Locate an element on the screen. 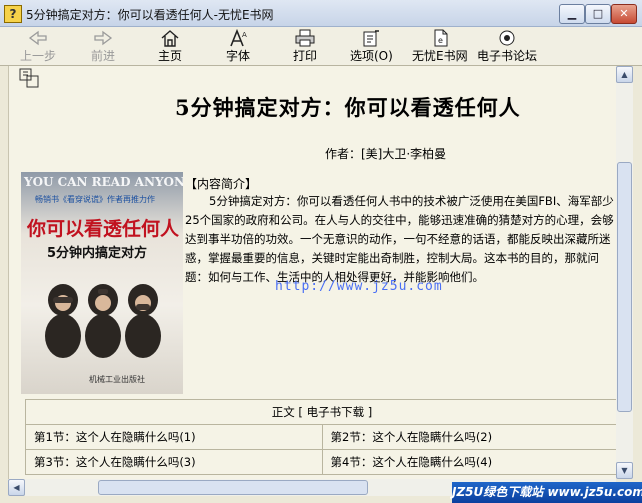 The width and height of the screenshot is (642, 503). font-button: A 字体 is located at coordinates (238, 46).